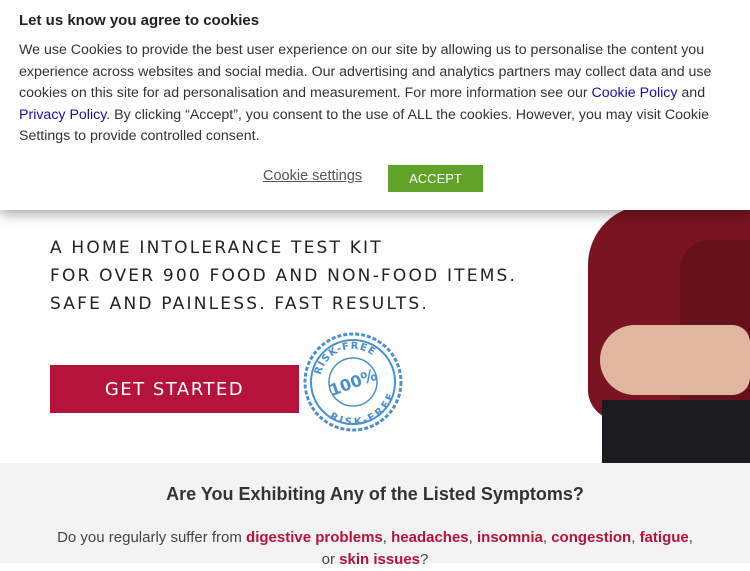 This screenshot has width=750, height=571. What do you see at coordinates (591, 537) in the screenshot?
I see `symptom-link: congestion` at bounding box center [591, 537].